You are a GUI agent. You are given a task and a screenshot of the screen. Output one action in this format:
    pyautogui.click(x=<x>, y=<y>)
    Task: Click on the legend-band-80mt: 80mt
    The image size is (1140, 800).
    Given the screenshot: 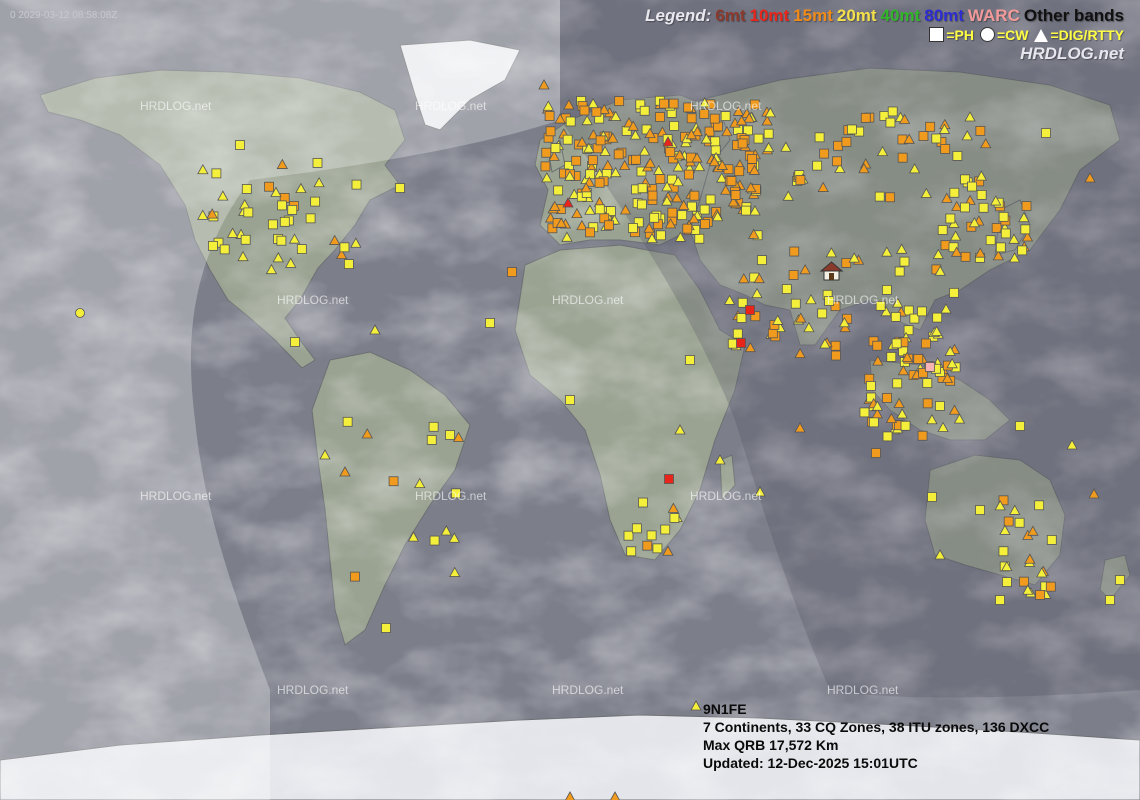 What is the action you would take?
    pyautogui.click(x=944, y=15)
    